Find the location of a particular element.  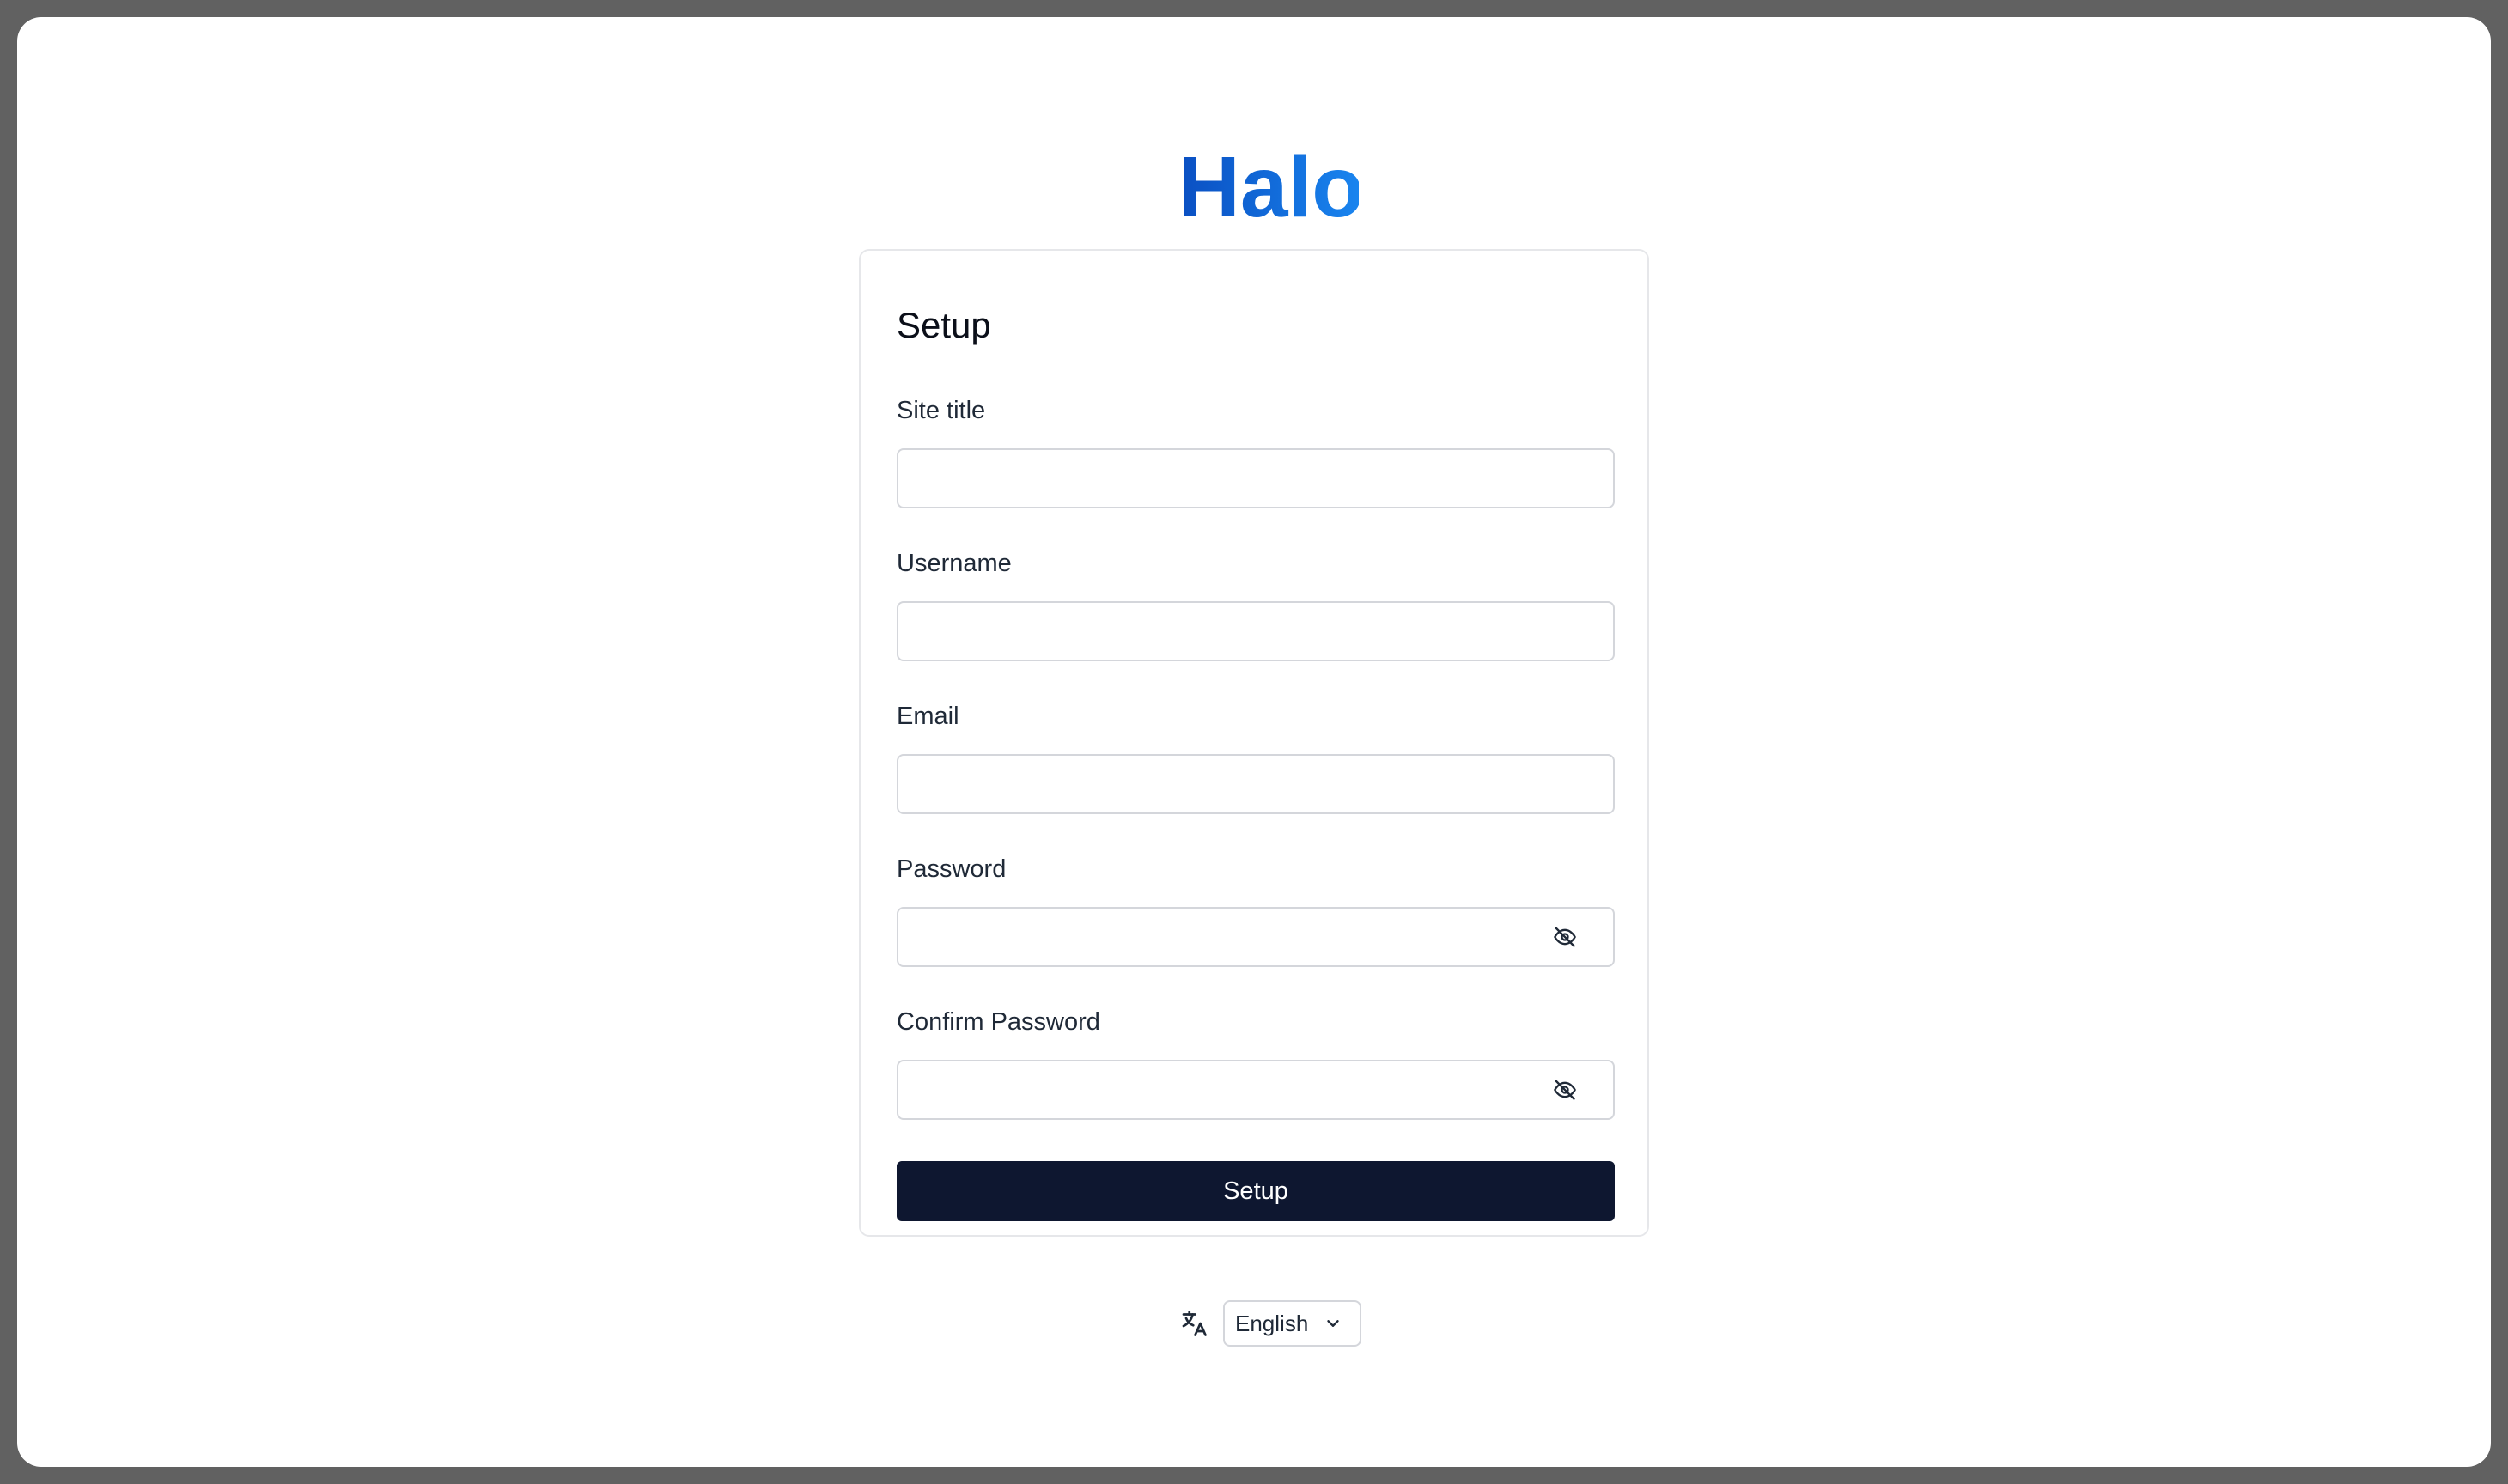

language-switcher: English is located at coordinates (1269, 1323).